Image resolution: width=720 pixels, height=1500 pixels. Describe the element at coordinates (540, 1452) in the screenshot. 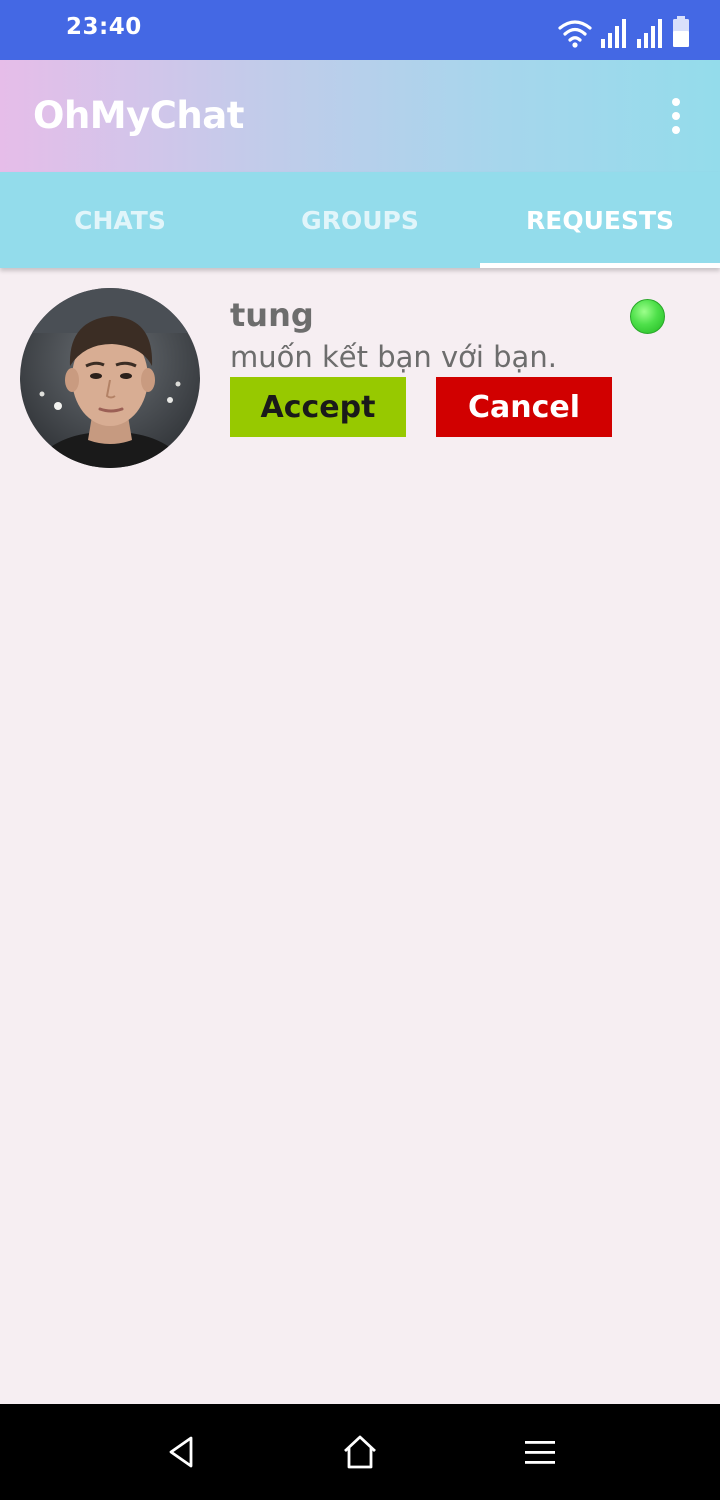

I see `menu-icon` at that location.